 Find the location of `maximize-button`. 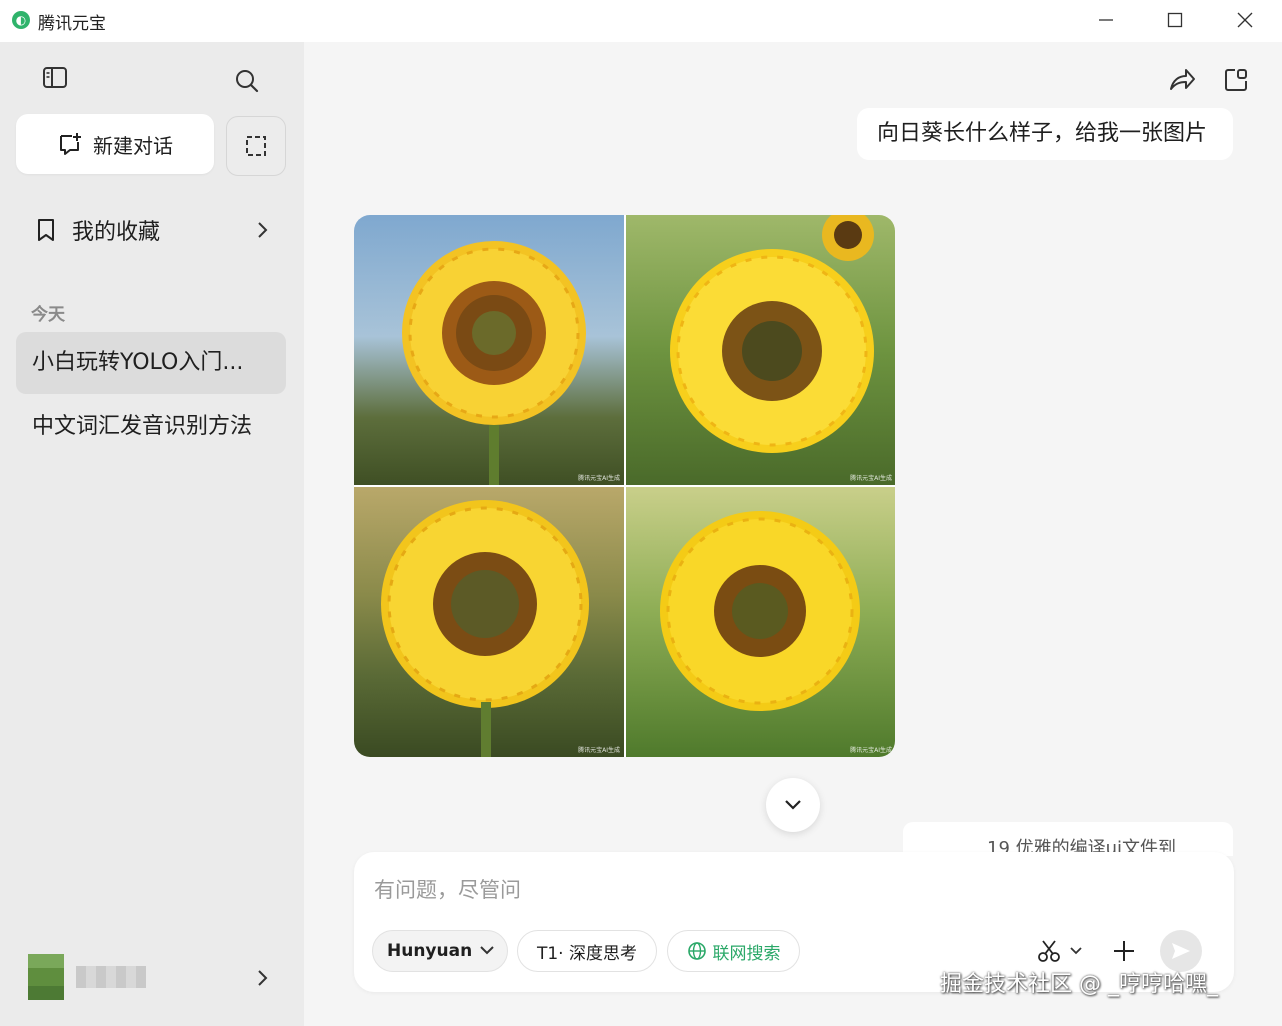

maximize-button is located at coordinates (1175, 20).